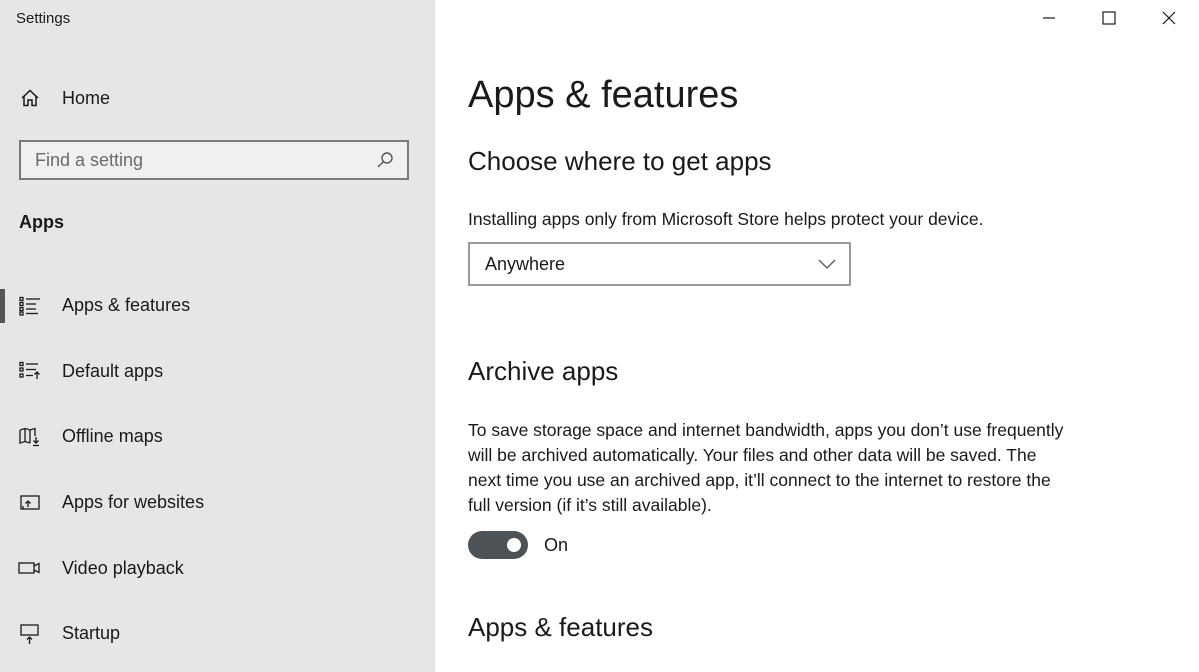 The width and height of the screenshot is (1199, 672). What do you see at coordinates (30, 371) in the screenshot?
I see `default-apps-icon` at bounding box center [30, 371].